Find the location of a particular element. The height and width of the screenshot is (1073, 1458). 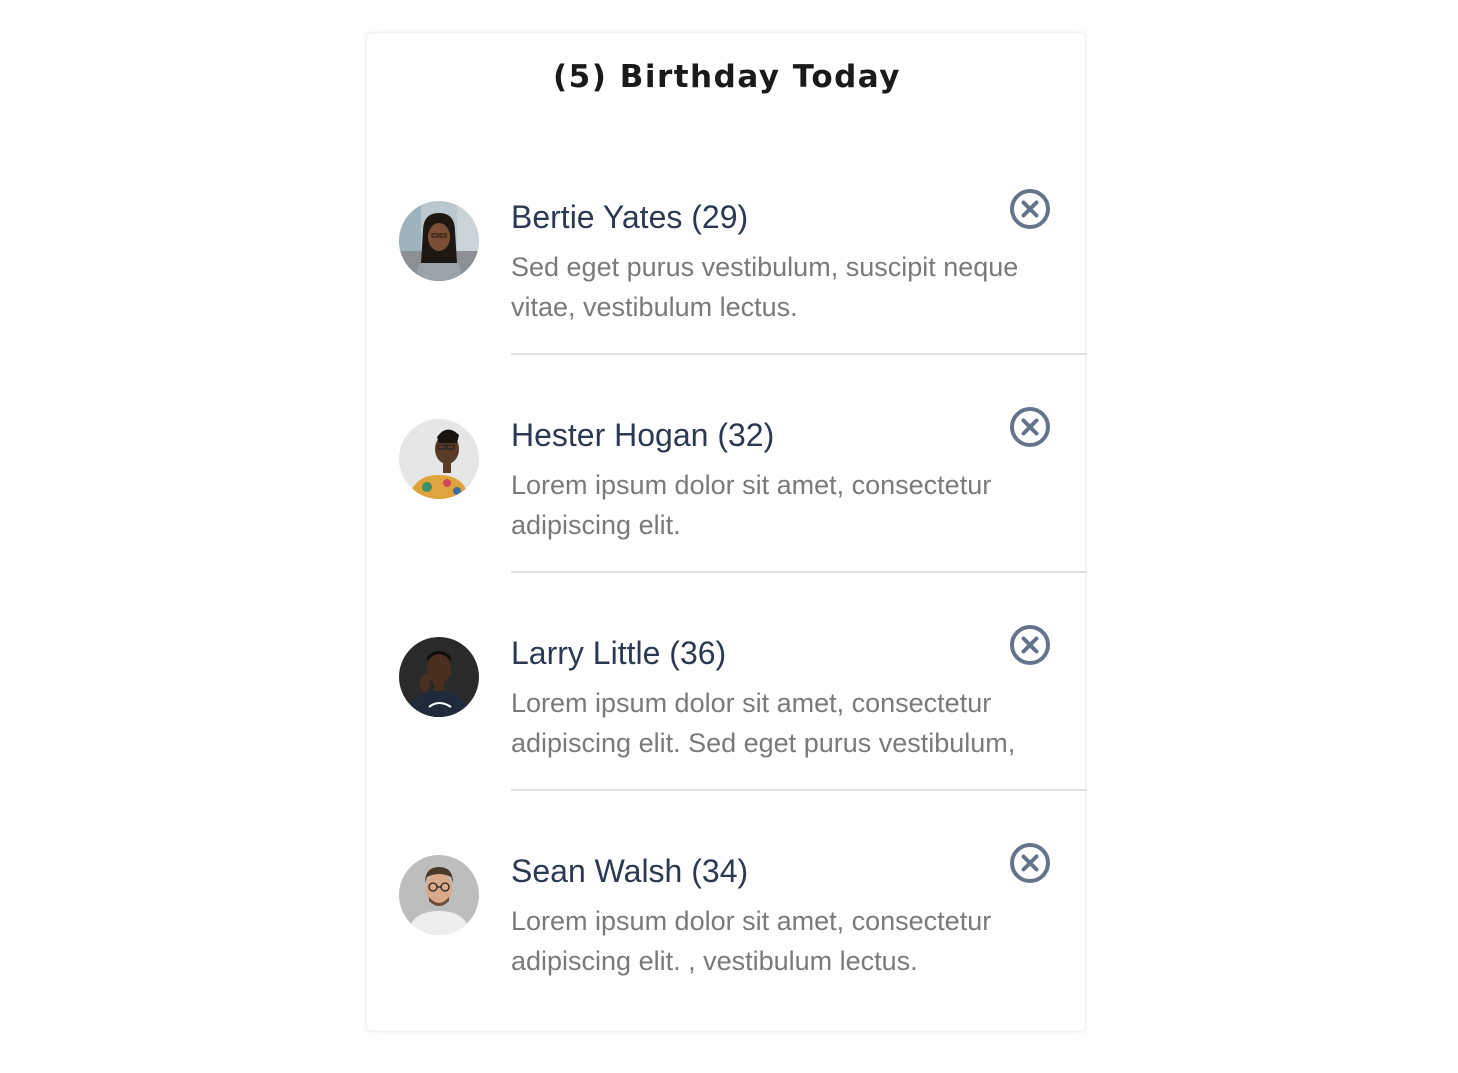

person-name: Bertie Yates (29) is located at coordinates (630, 217).